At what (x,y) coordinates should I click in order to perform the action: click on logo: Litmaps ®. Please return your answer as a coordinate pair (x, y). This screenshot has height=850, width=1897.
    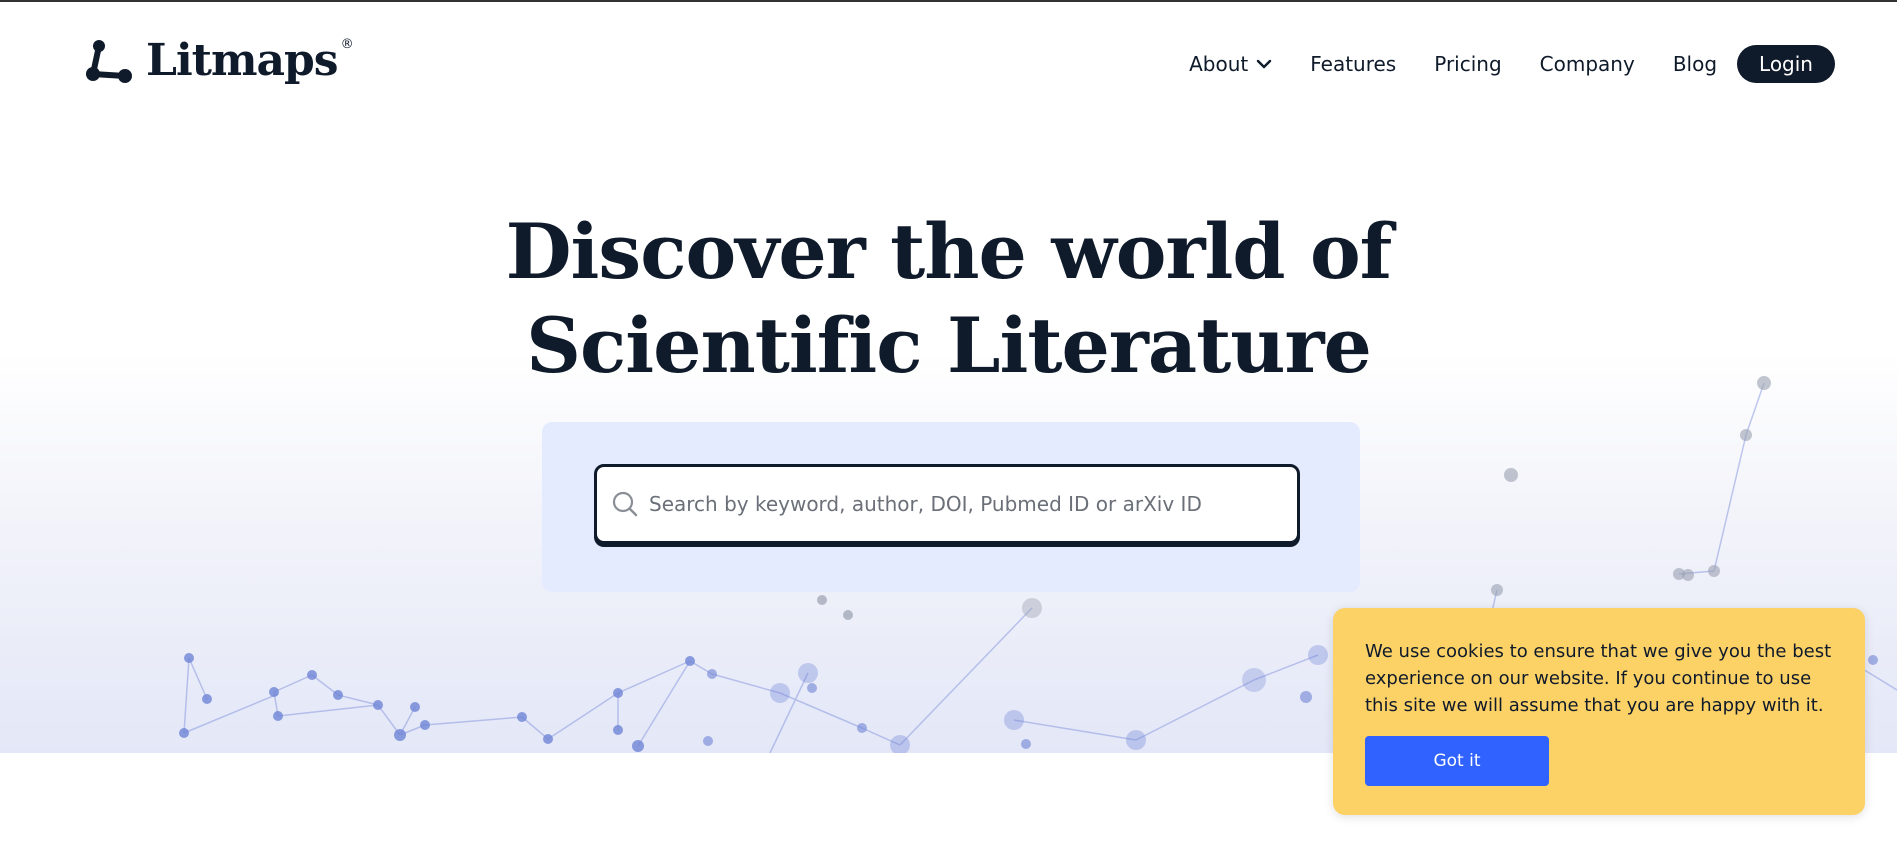
    Looking at the image, I should click on (219, 61).